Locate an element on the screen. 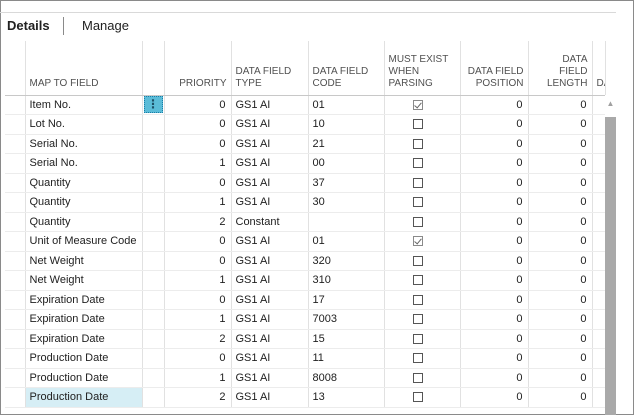 The width and height of the screenshot is (634, 415). cell-data-field-code: 15 is located at coordinates (346, 339).